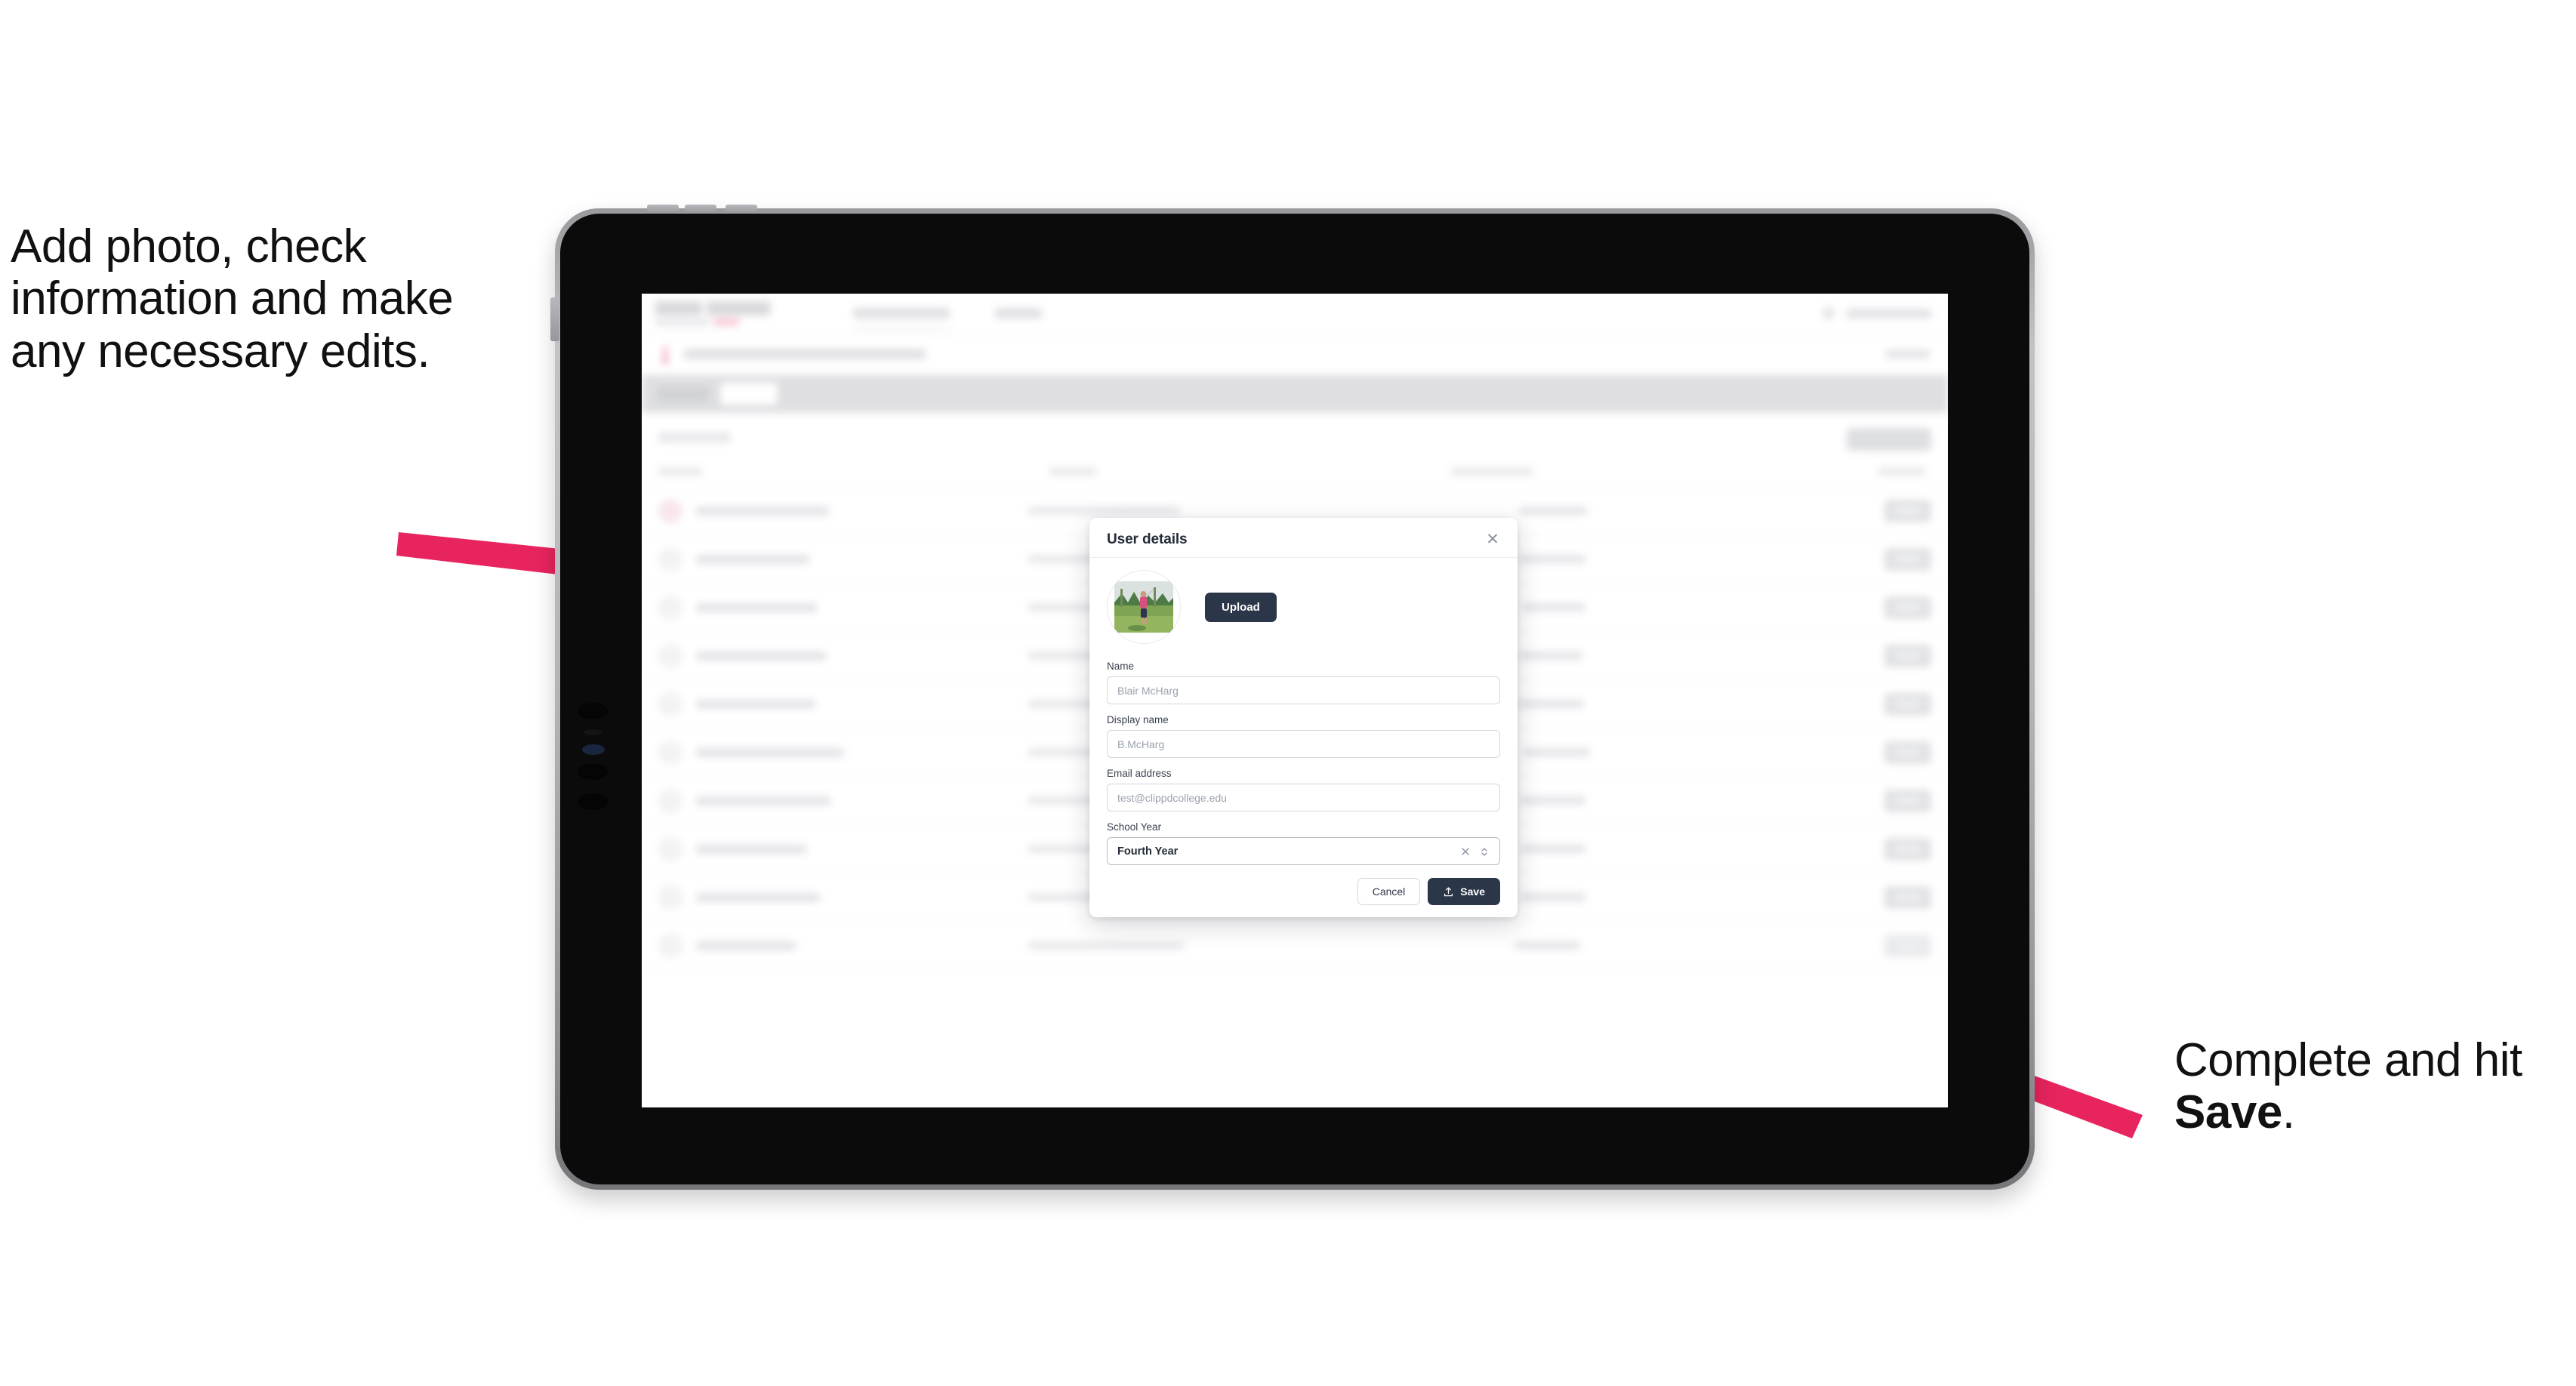 Image resolution: width=2576 pixels, height=1386 pixels. I want to click on callout-right-text: Complete and hit Save., so click(2370, 1086).